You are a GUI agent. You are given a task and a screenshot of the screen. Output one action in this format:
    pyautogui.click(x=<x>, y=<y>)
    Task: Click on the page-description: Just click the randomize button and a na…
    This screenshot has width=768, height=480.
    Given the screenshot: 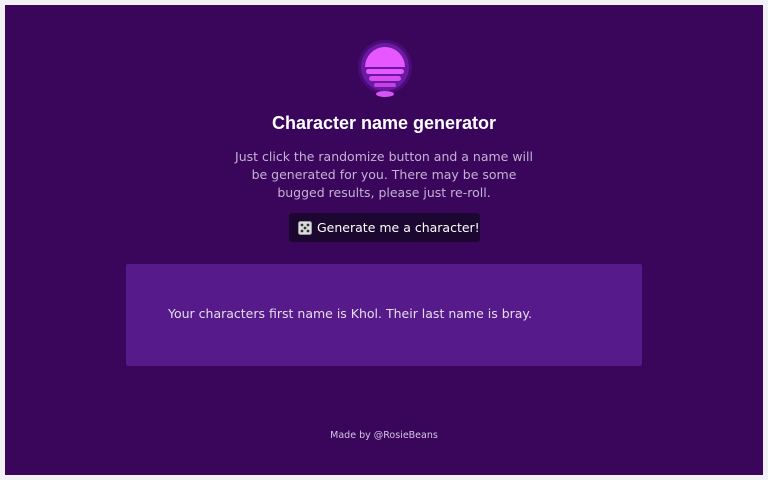 What is the action you would take?
    pyautogui.click(x=384, y=174)
    